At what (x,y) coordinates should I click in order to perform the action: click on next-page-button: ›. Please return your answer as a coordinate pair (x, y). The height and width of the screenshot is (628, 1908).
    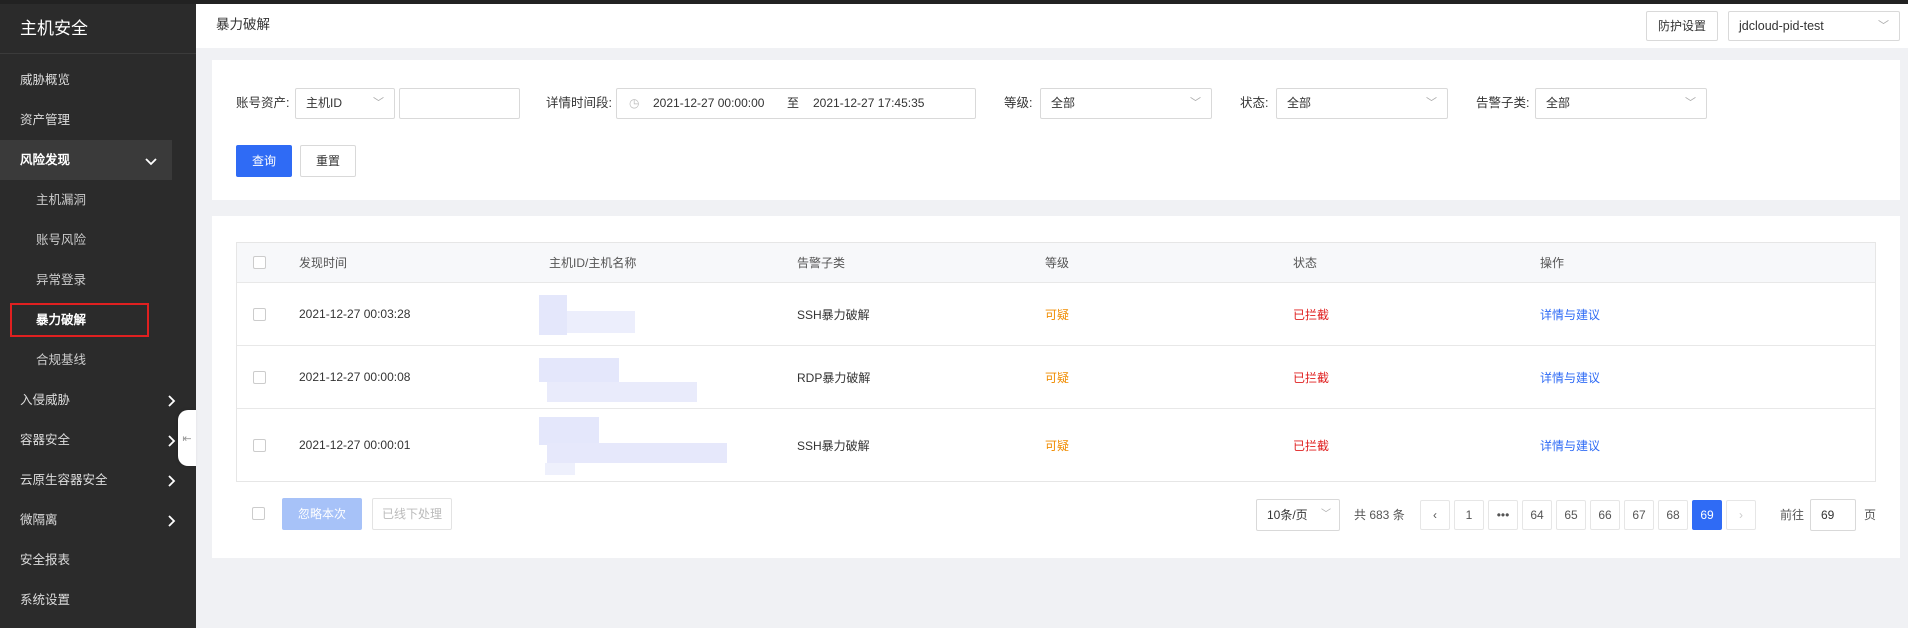
    Looking at the image, I should click on (1741, 515).